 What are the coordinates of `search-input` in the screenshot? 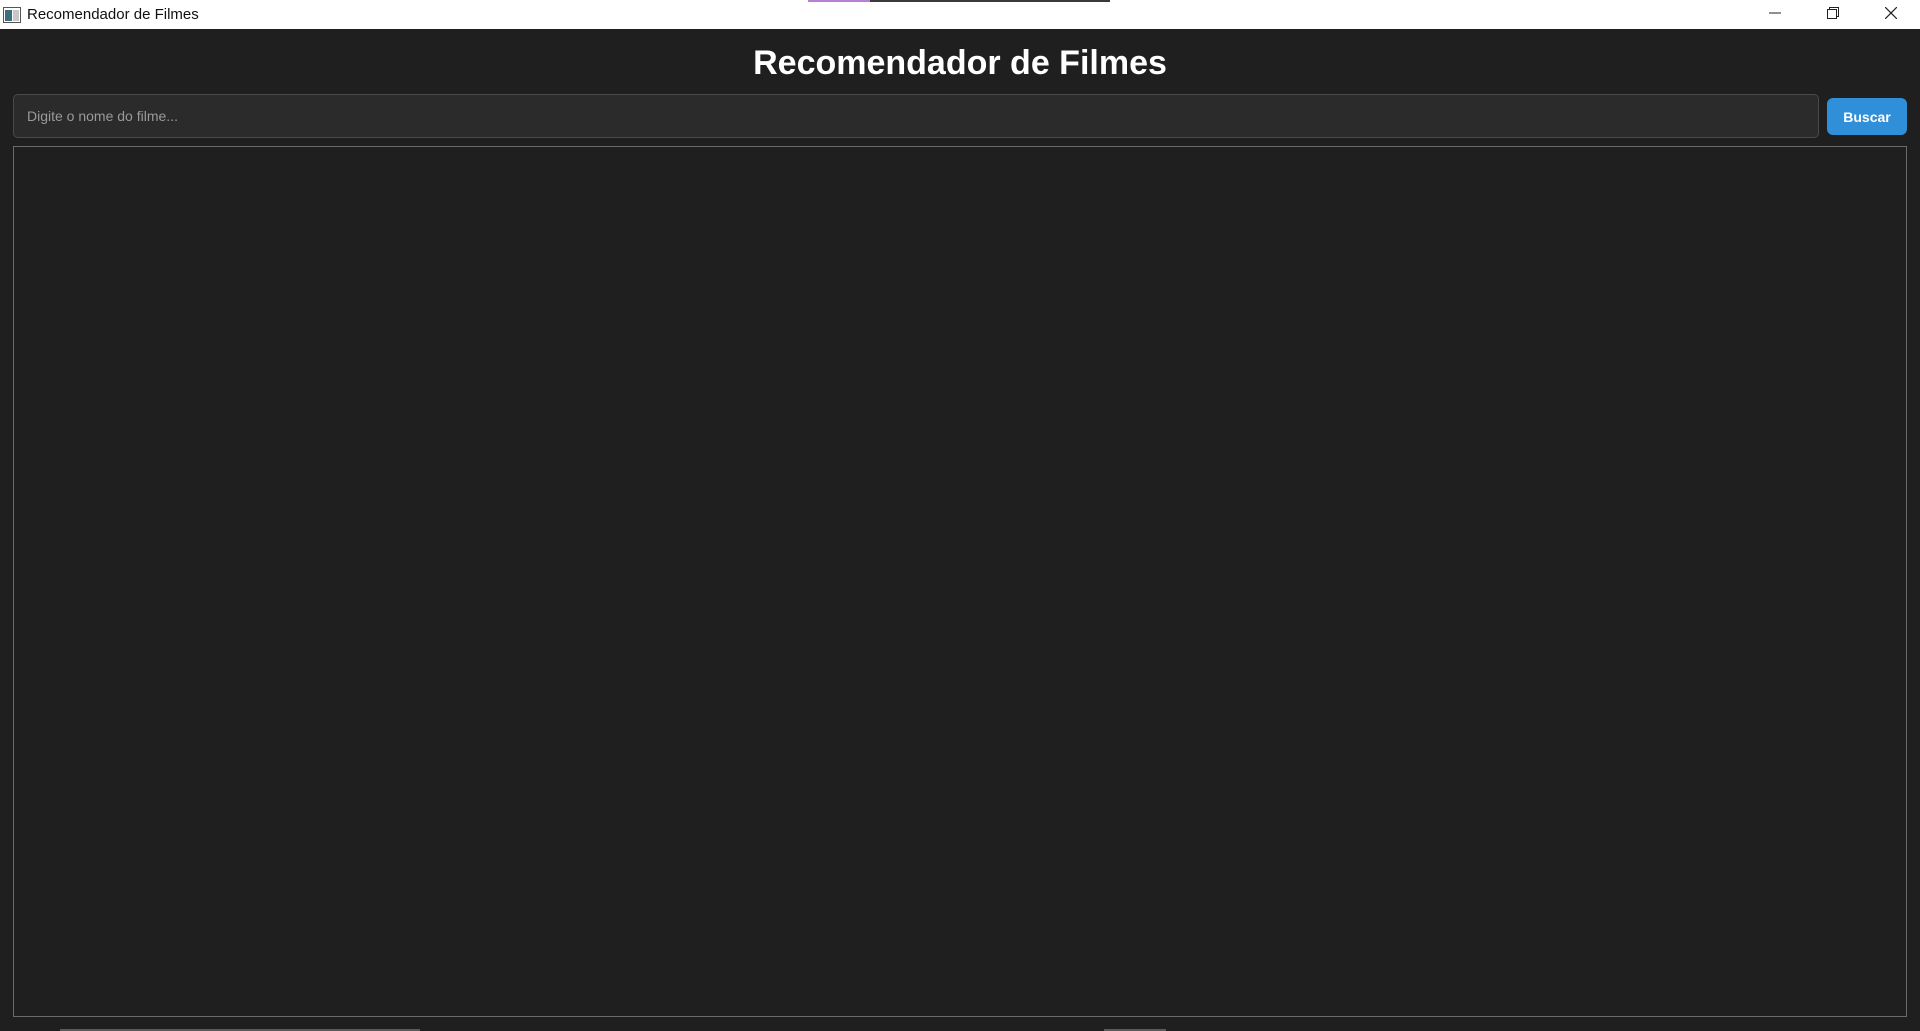 It's located at (916, 116).